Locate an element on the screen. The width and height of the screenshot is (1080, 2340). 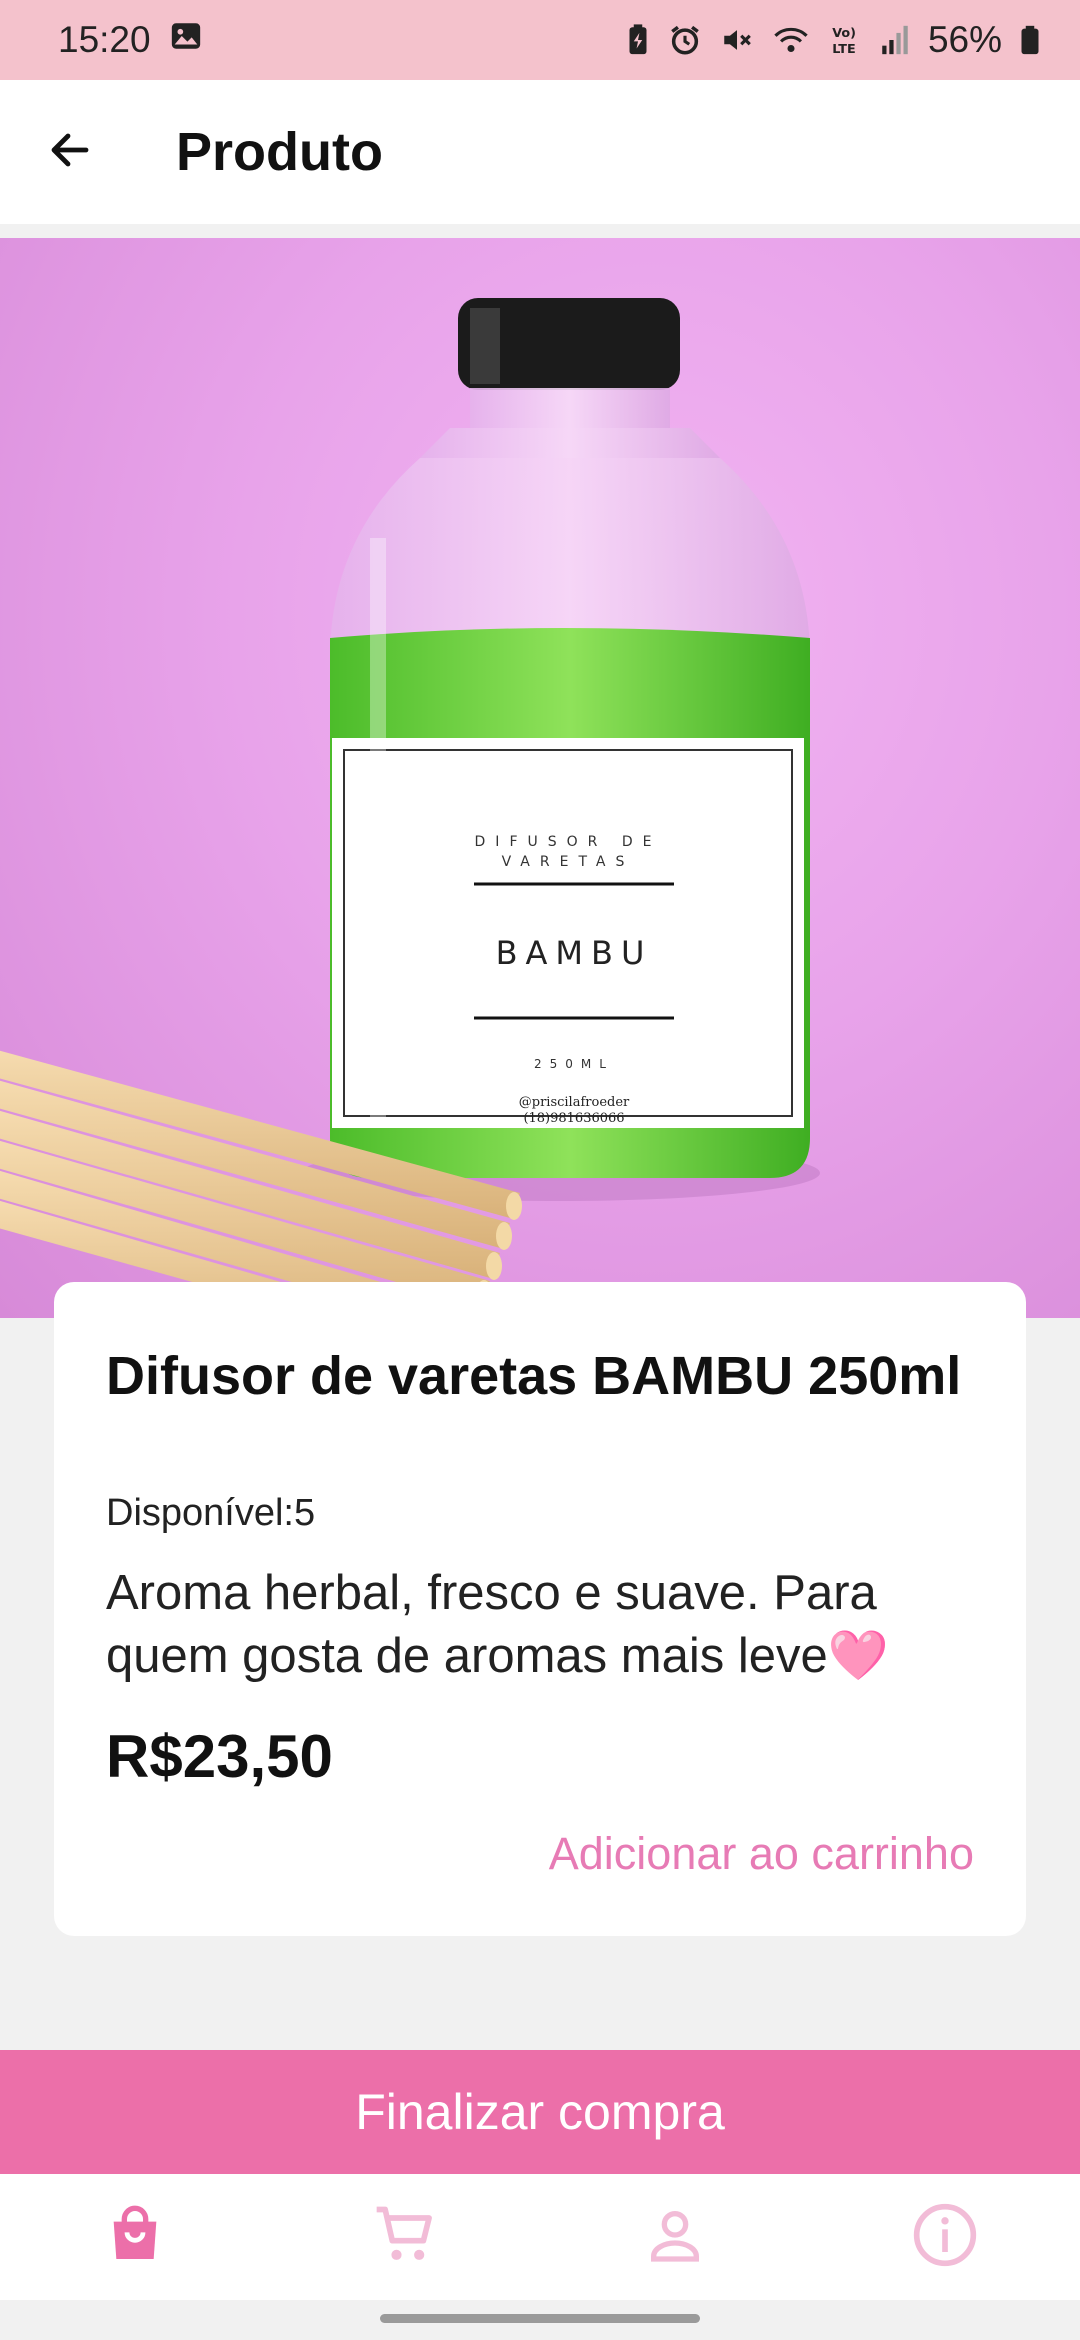
gesture-bar is located at coordinates (540, 2320).